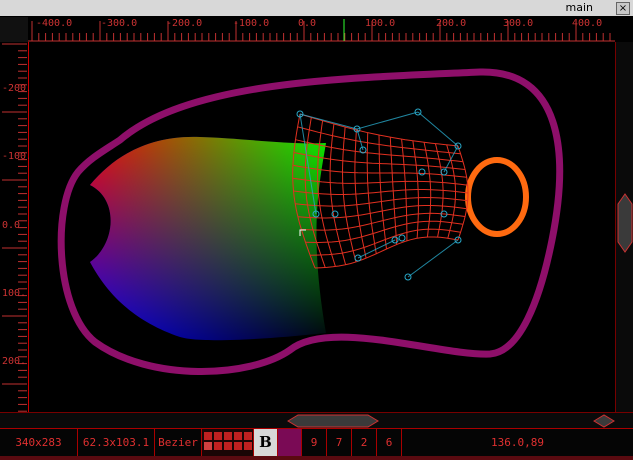 The height and width of the screenshot is (460, 633). What do you see at coordinates (518, 23) in the screenshot?
I see `hruler-label: 300.0` at bounding box center [518, 23].